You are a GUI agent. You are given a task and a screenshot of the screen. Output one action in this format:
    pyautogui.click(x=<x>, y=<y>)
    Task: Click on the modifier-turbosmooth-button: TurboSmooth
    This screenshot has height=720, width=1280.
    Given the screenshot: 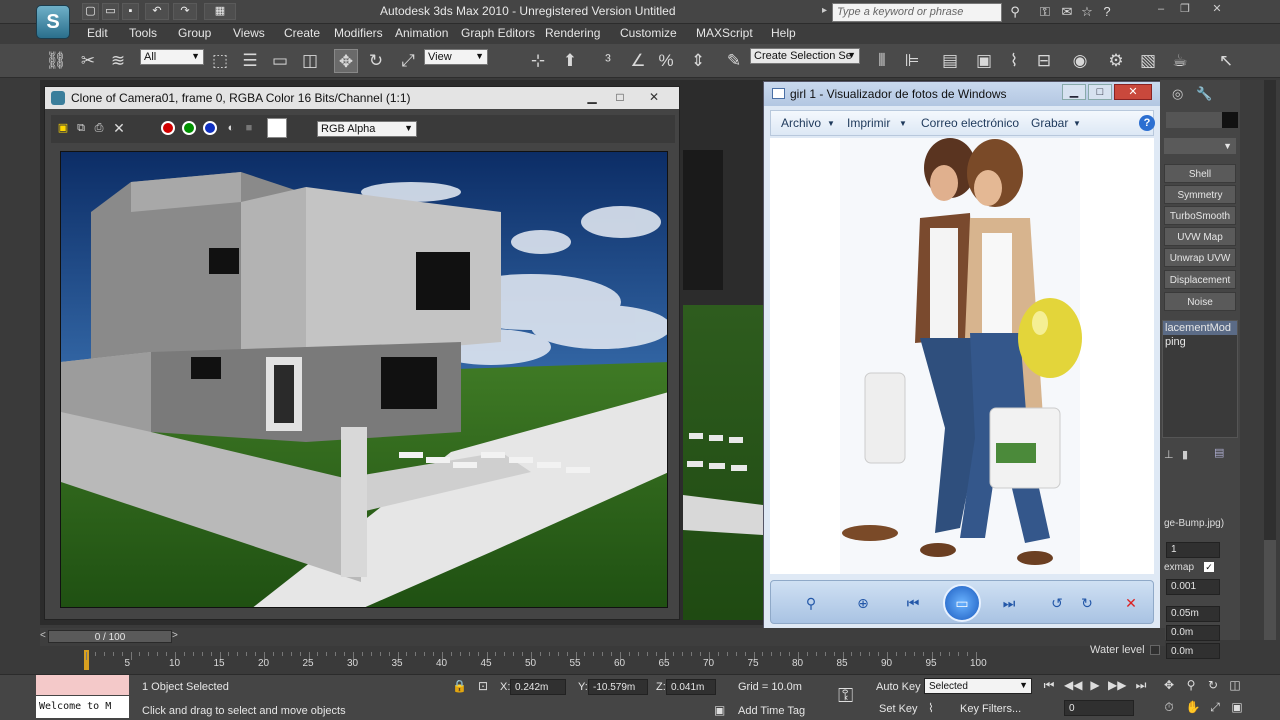 What is the action you would take?
    pyautogui.click(x=1200, y=215)
    